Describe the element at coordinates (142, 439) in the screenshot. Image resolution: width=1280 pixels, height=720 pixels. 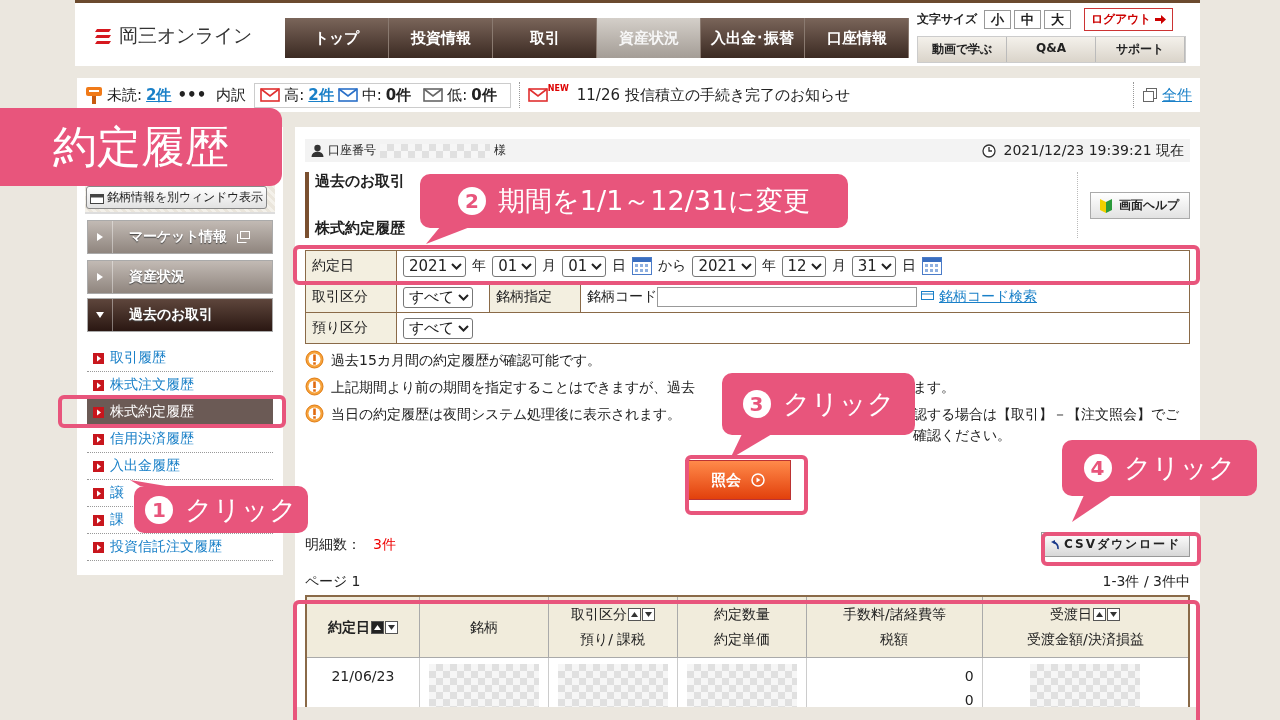
I see `menu-link: 信用決済履歴` at that location.